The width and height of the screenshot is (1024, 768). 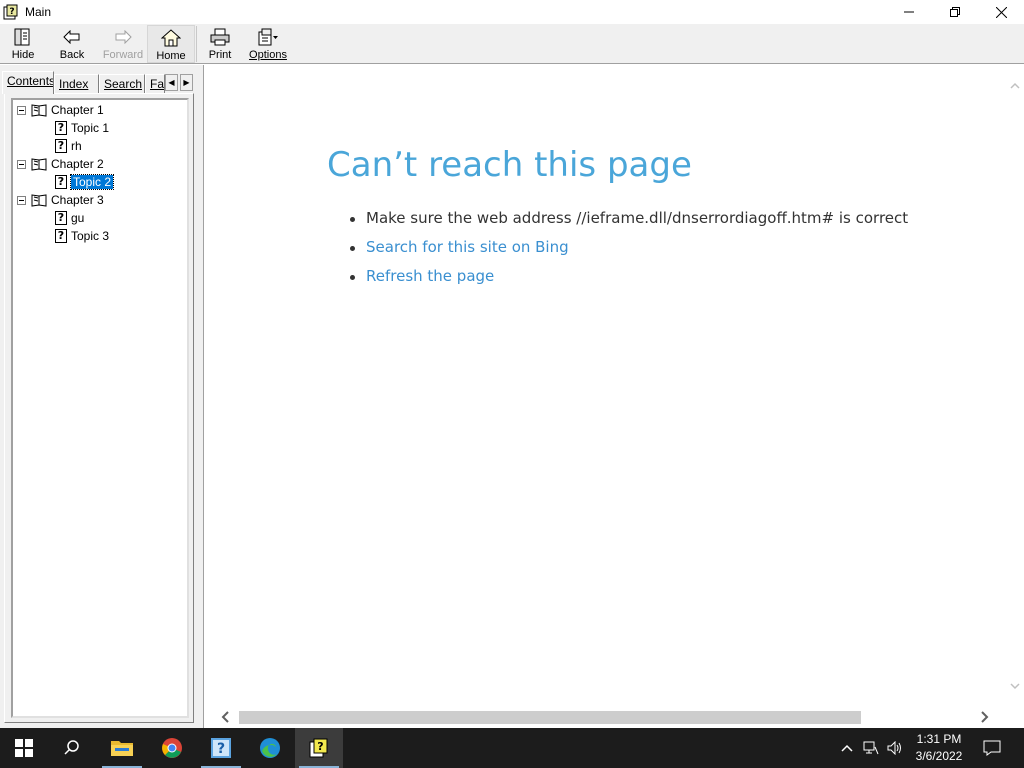 What do you see at coordinates (939, 748) in the screenshot?
I see `taskbar-clock: 1:31 PM 3/6/2022` at bounding box center [939, 748].